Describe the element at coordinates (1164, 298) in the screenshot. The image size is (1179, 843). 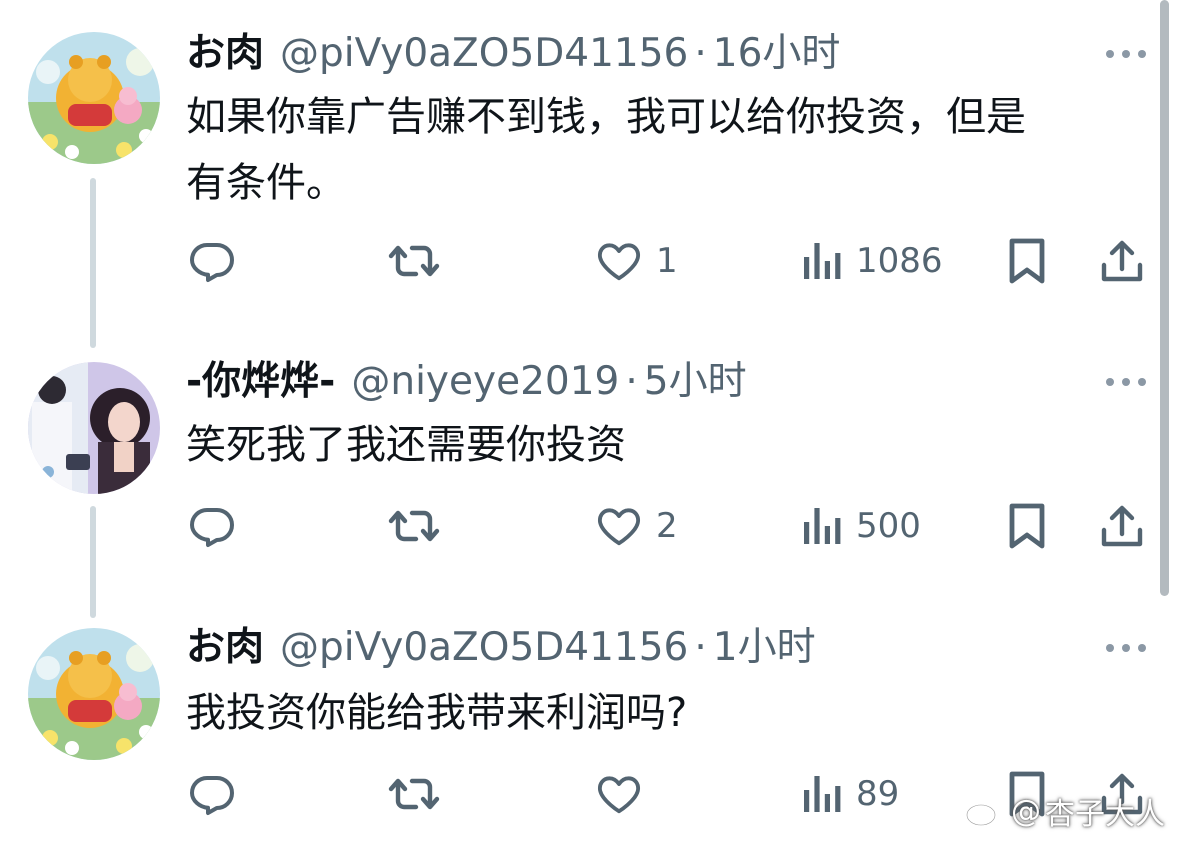
I see `scrollbar` at that location.